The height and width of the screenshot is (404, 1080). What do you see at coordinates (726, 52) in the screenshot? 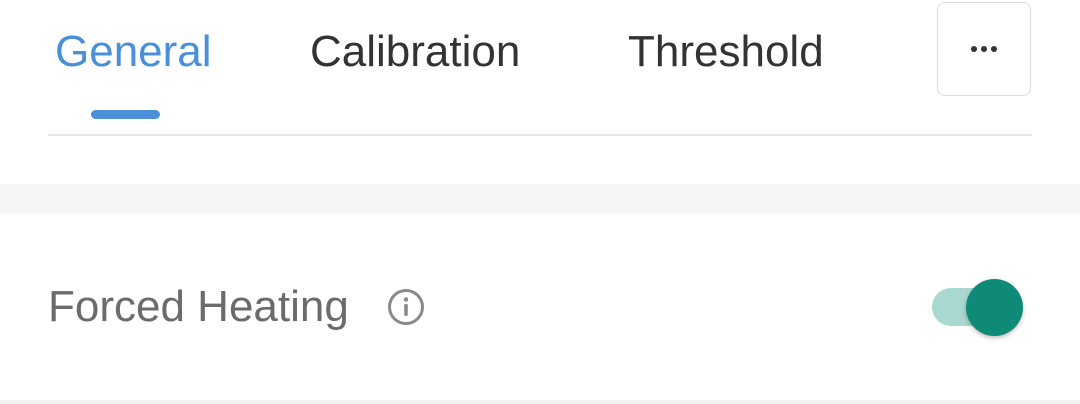
I see `tab-threshold: Threshold` at bounding box center [726, 52].